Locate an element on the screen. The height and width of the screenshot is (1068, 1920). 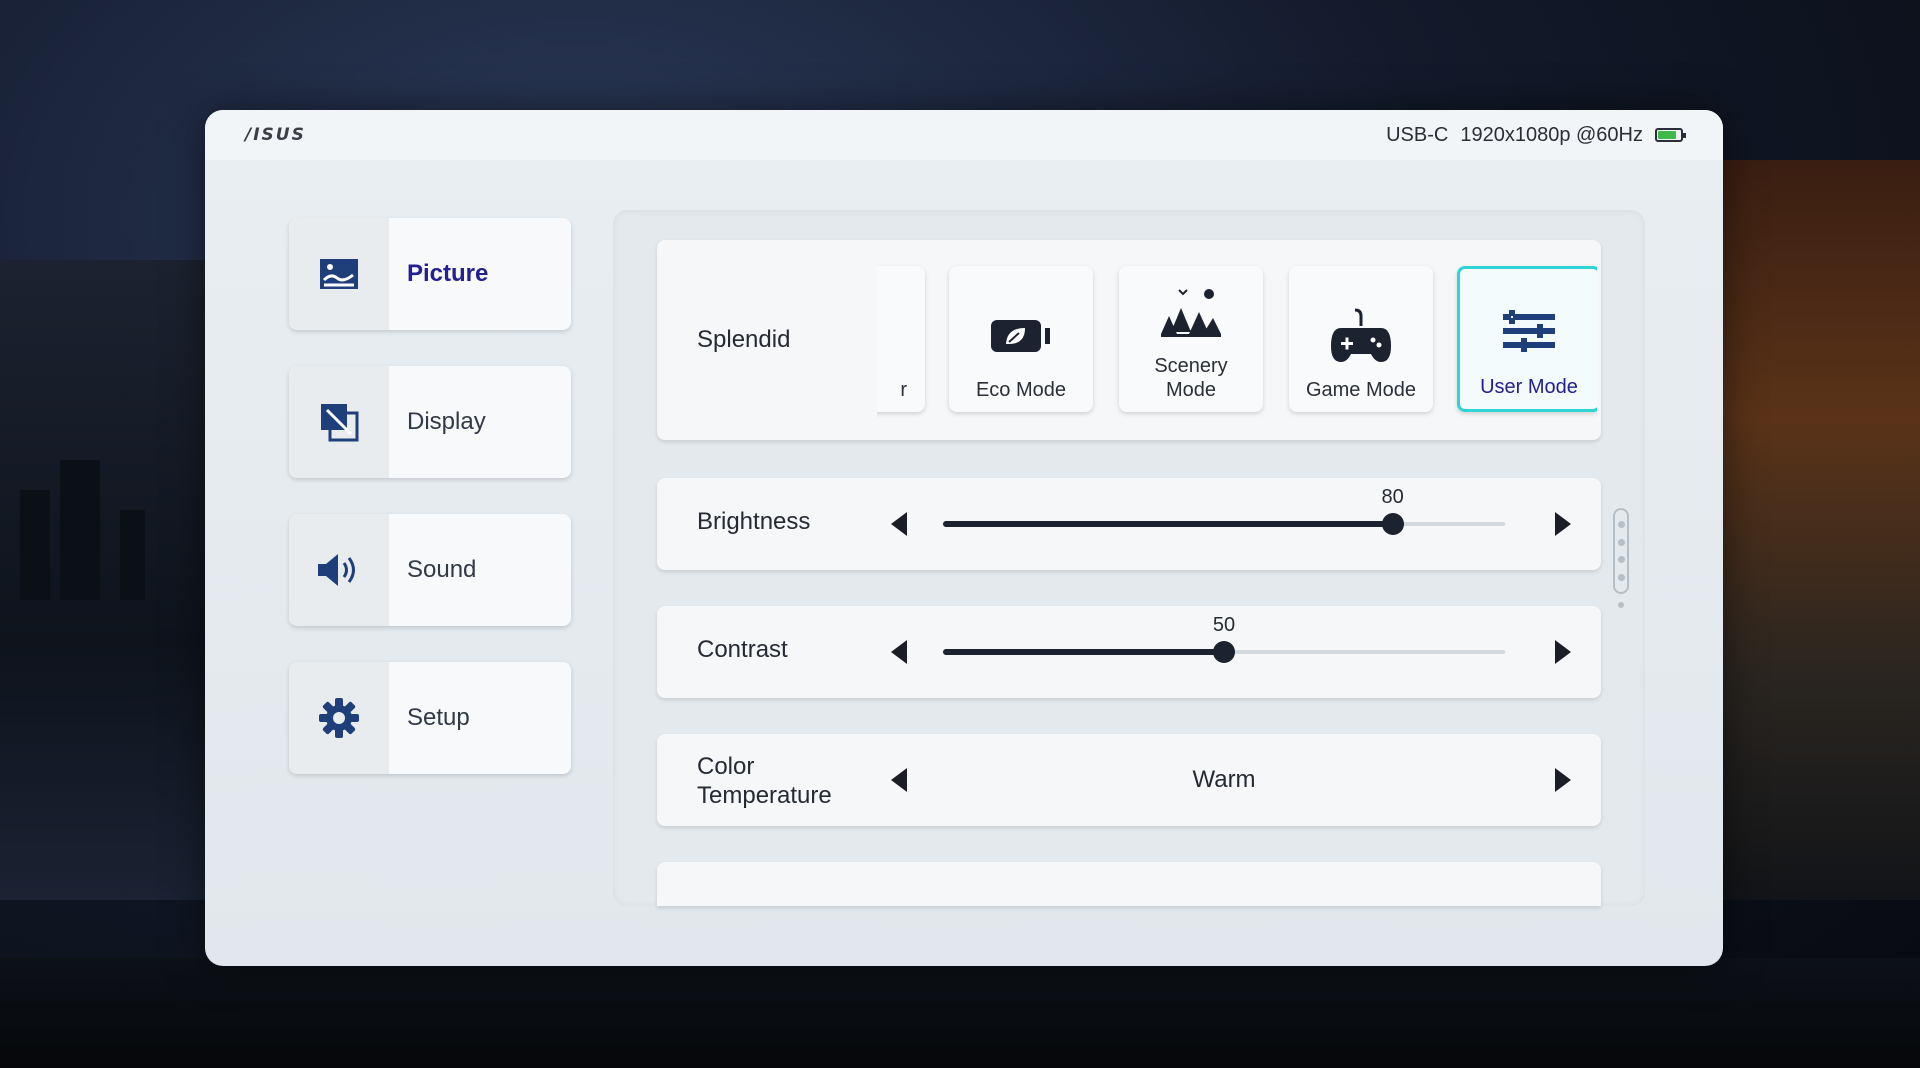
background-bottom is located at coordinates (960, 1013).